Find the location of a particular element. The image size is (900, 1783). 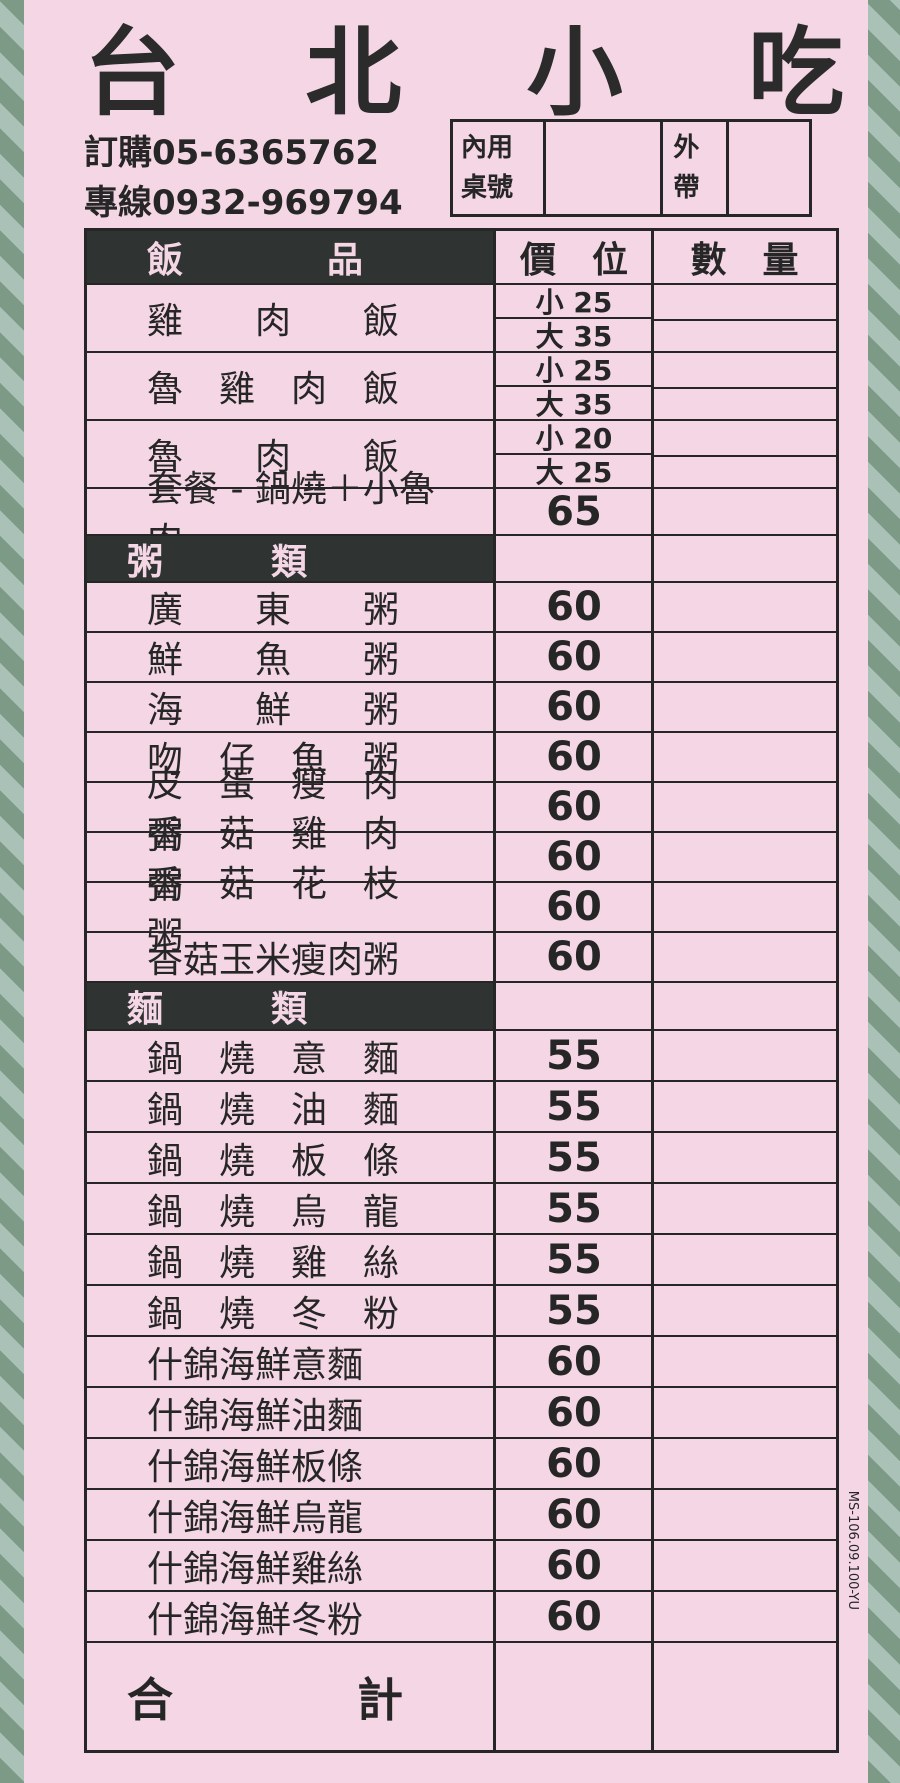

item-name: 什錦海鮮雞絲 is located at coordinates (255, 1569).